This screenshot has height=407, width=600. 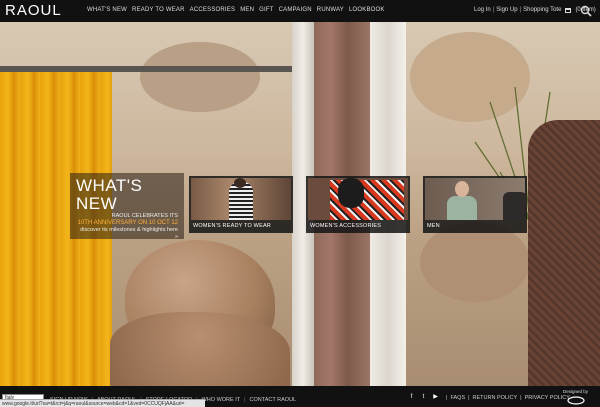 I want to click on tile-caption: WOMEN'S ACCESSORIES, so click(x=346, y=226).